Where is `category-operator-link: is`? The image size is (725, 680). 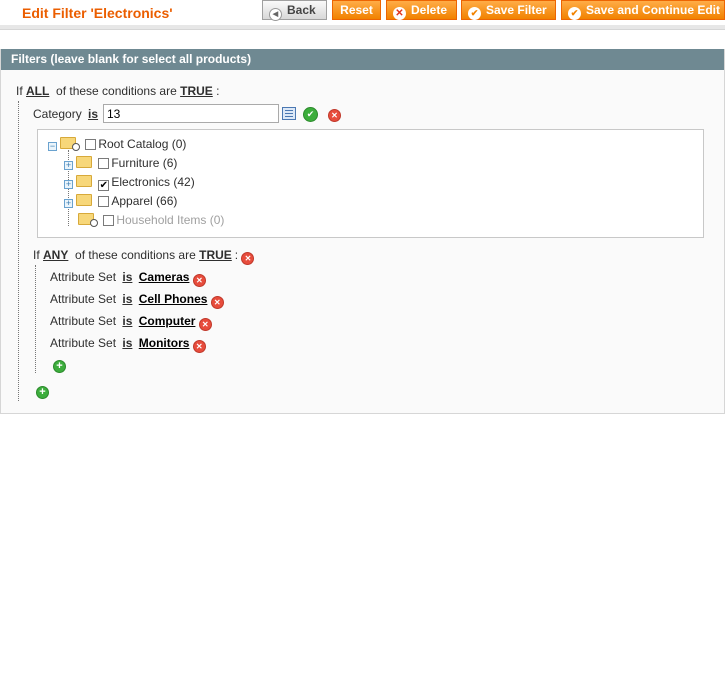 category-operator-link: is is located at coordinates (93, 114).